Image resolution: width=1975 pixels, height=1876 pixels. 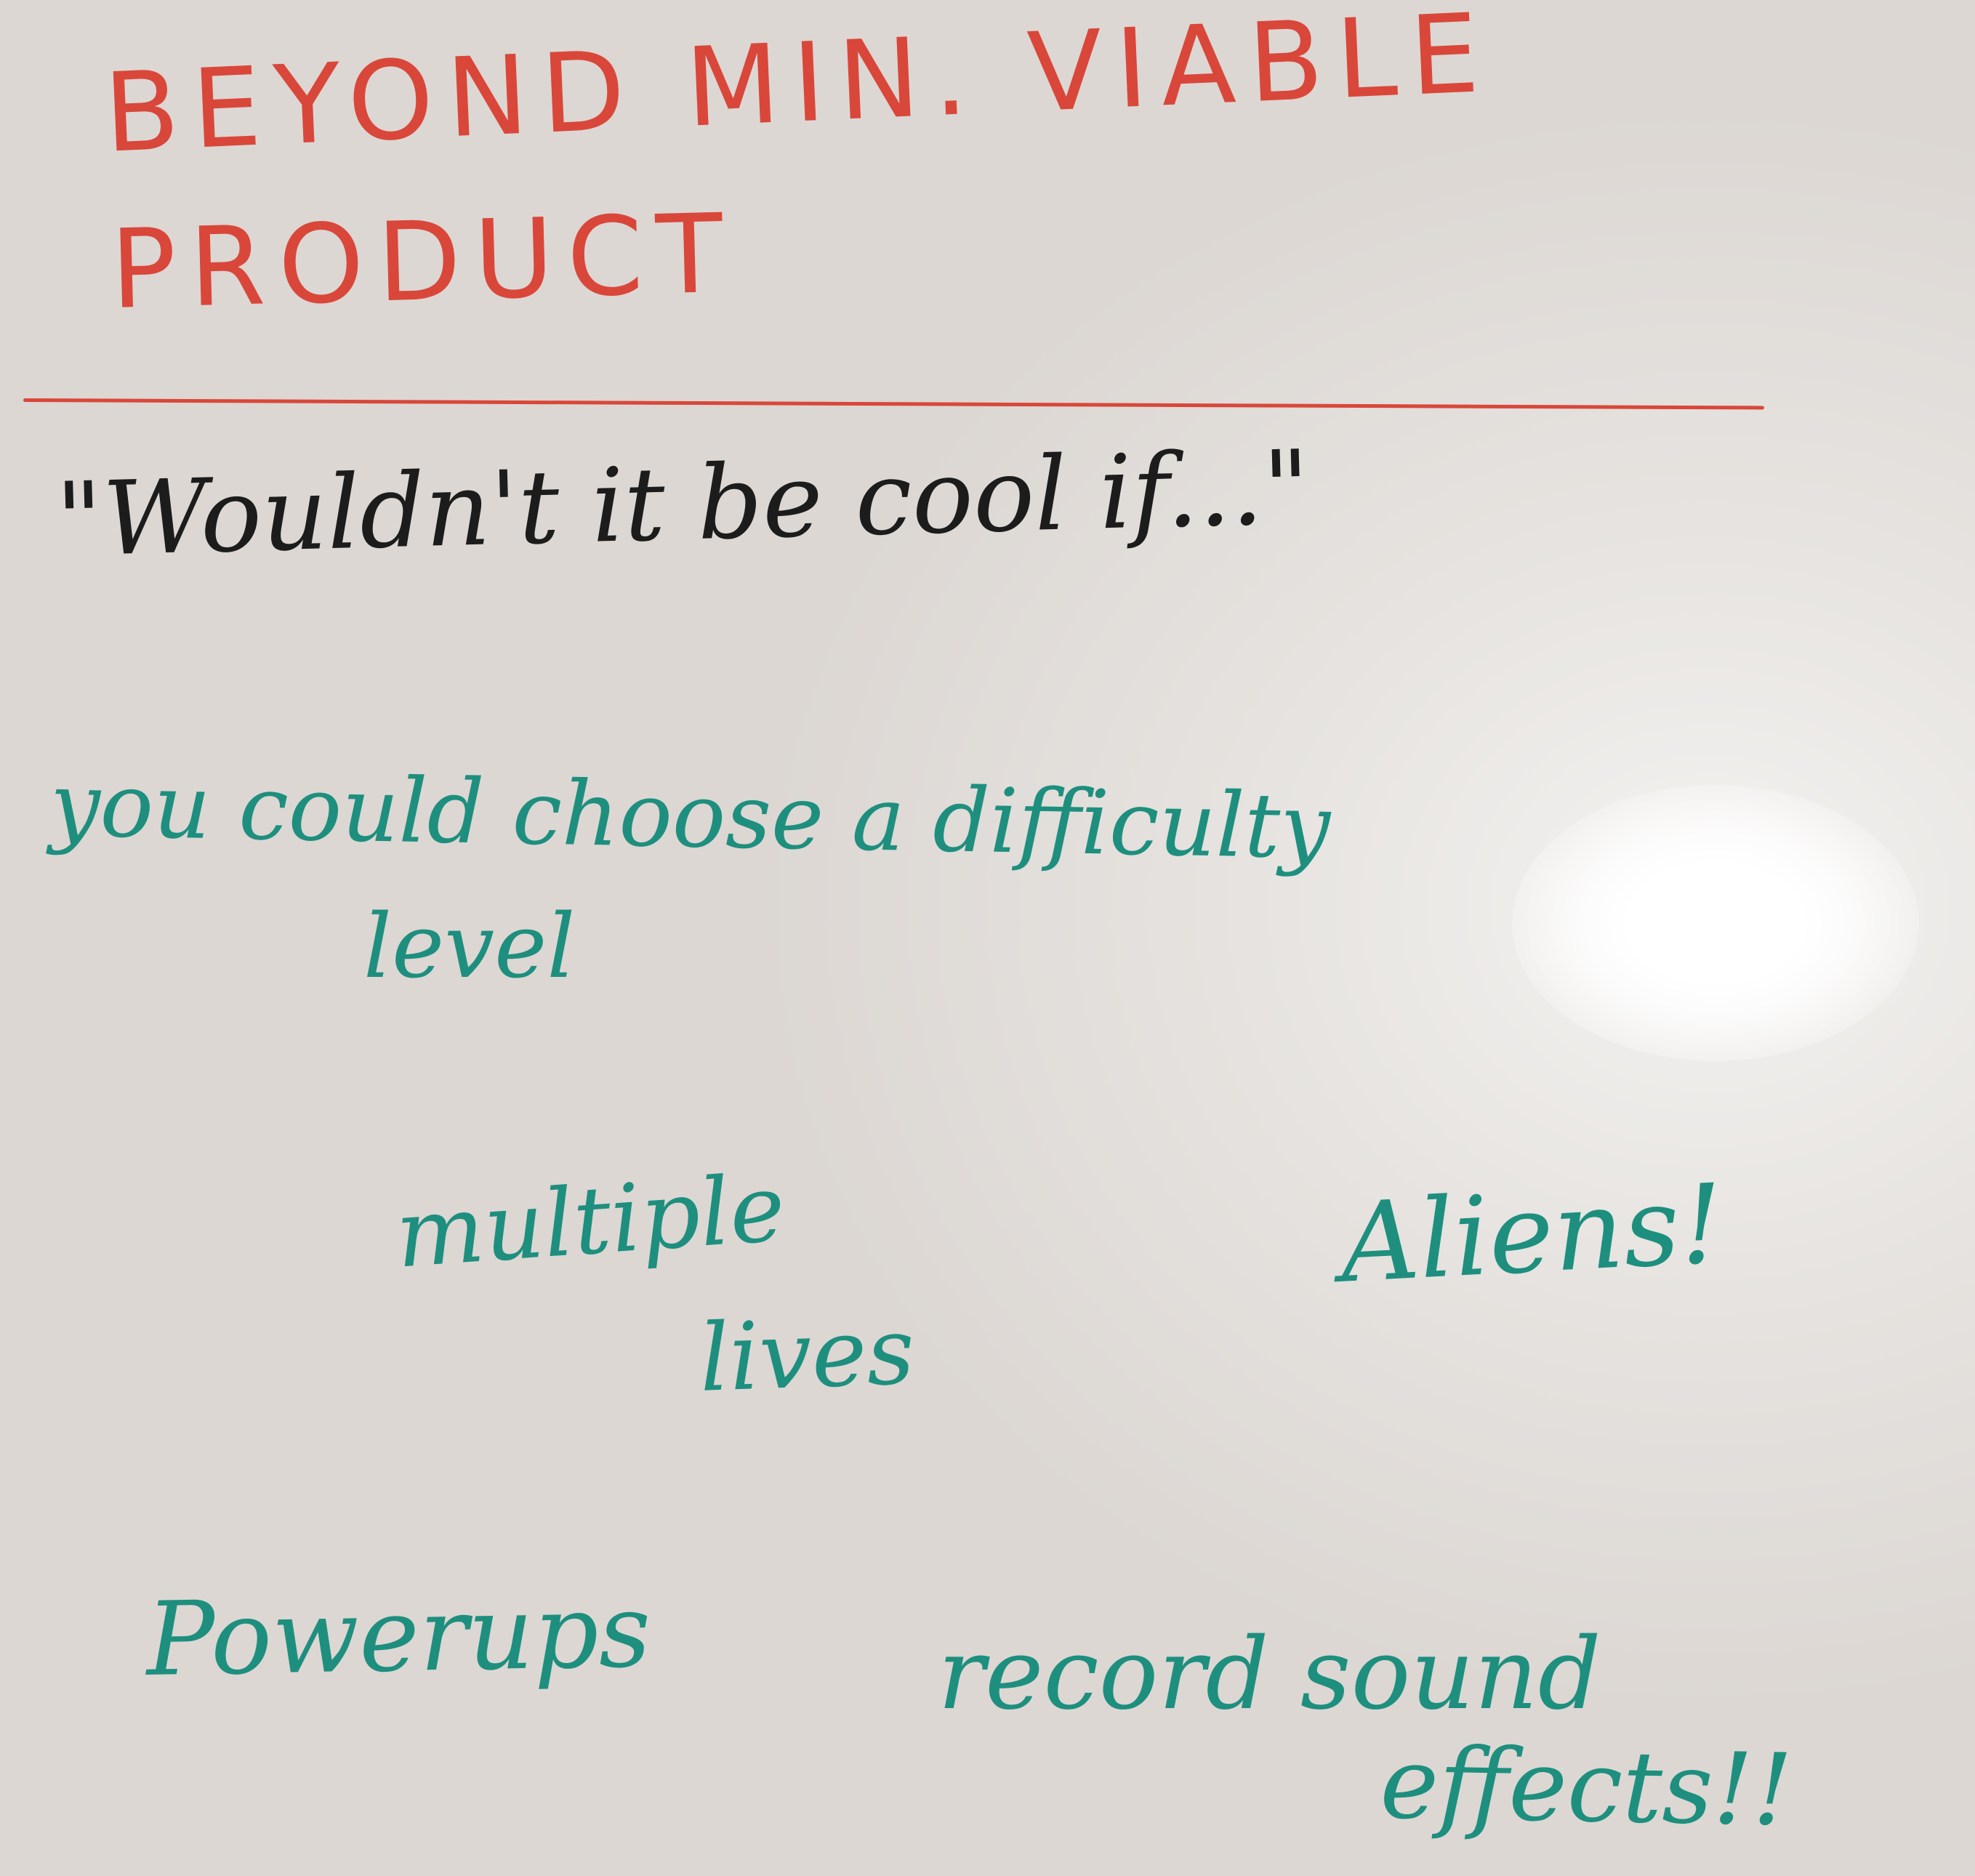 What do you see at coordinates (469, 946) in the screenshot?
I see `idea-difficulty-line-2: level` at bounding box center [469, 946].